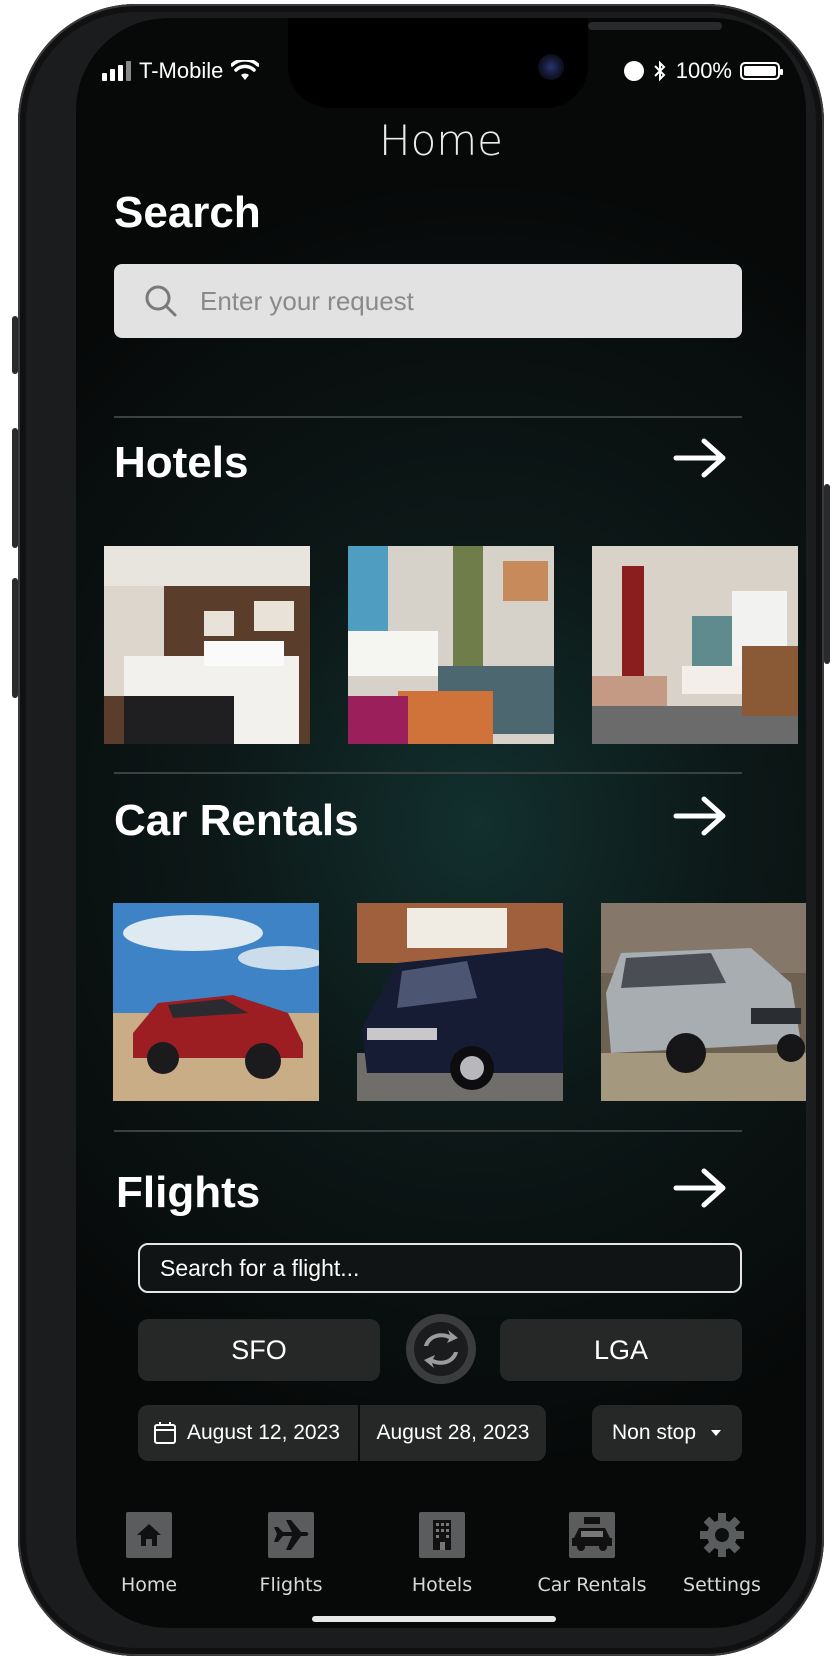 The height and width of the screenshot is (1661, 840). I want to click on gear-icon, so click(722, 1535).